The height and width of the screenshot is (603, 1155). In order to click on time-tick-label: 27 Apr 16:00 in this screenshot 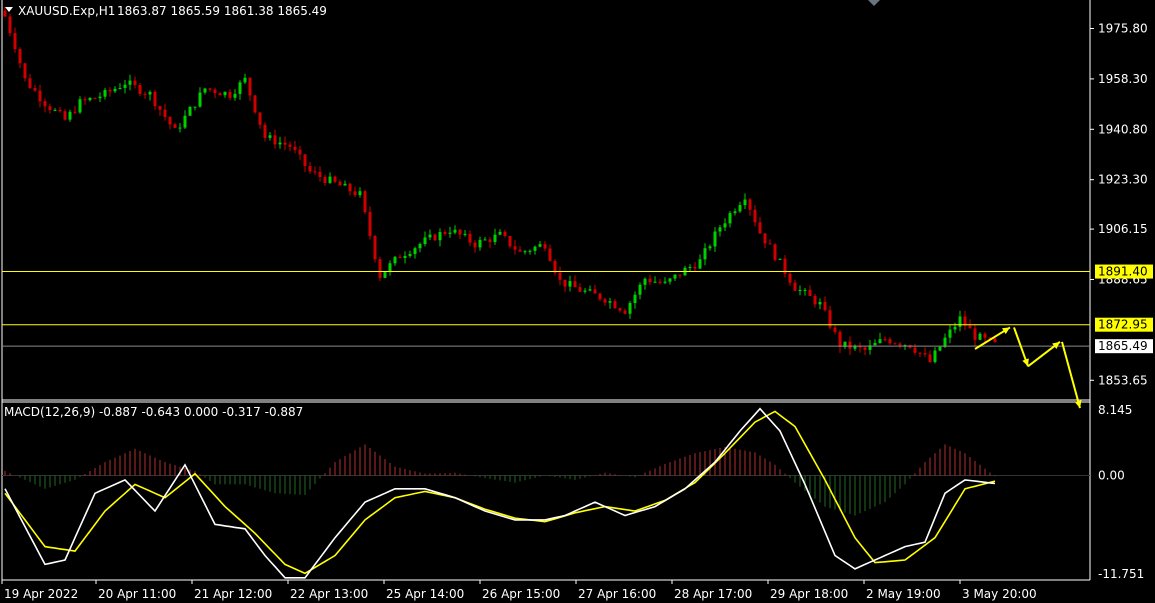, I will do `click(617, 594)`.